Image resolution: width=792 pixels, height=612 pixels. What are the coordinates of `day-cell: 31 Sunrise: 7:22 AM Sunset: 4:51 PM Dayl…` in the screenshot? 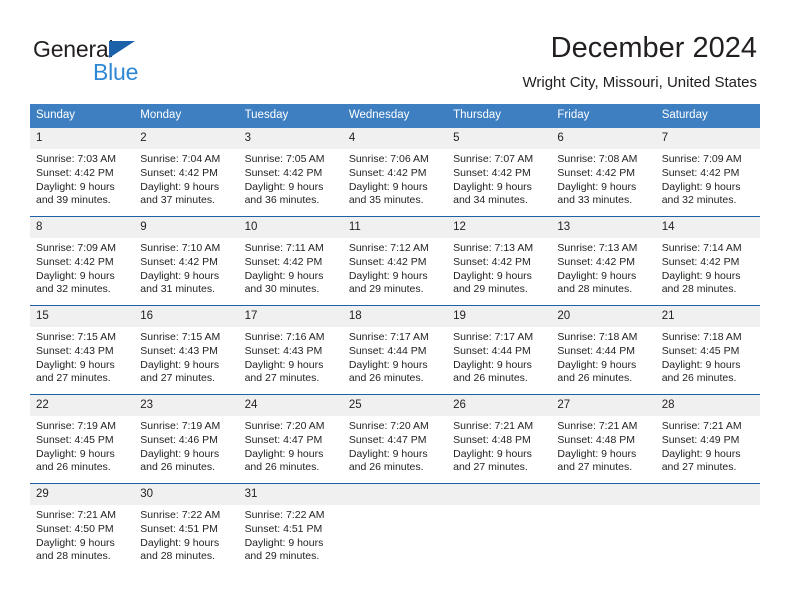 It's located at (290, 531).